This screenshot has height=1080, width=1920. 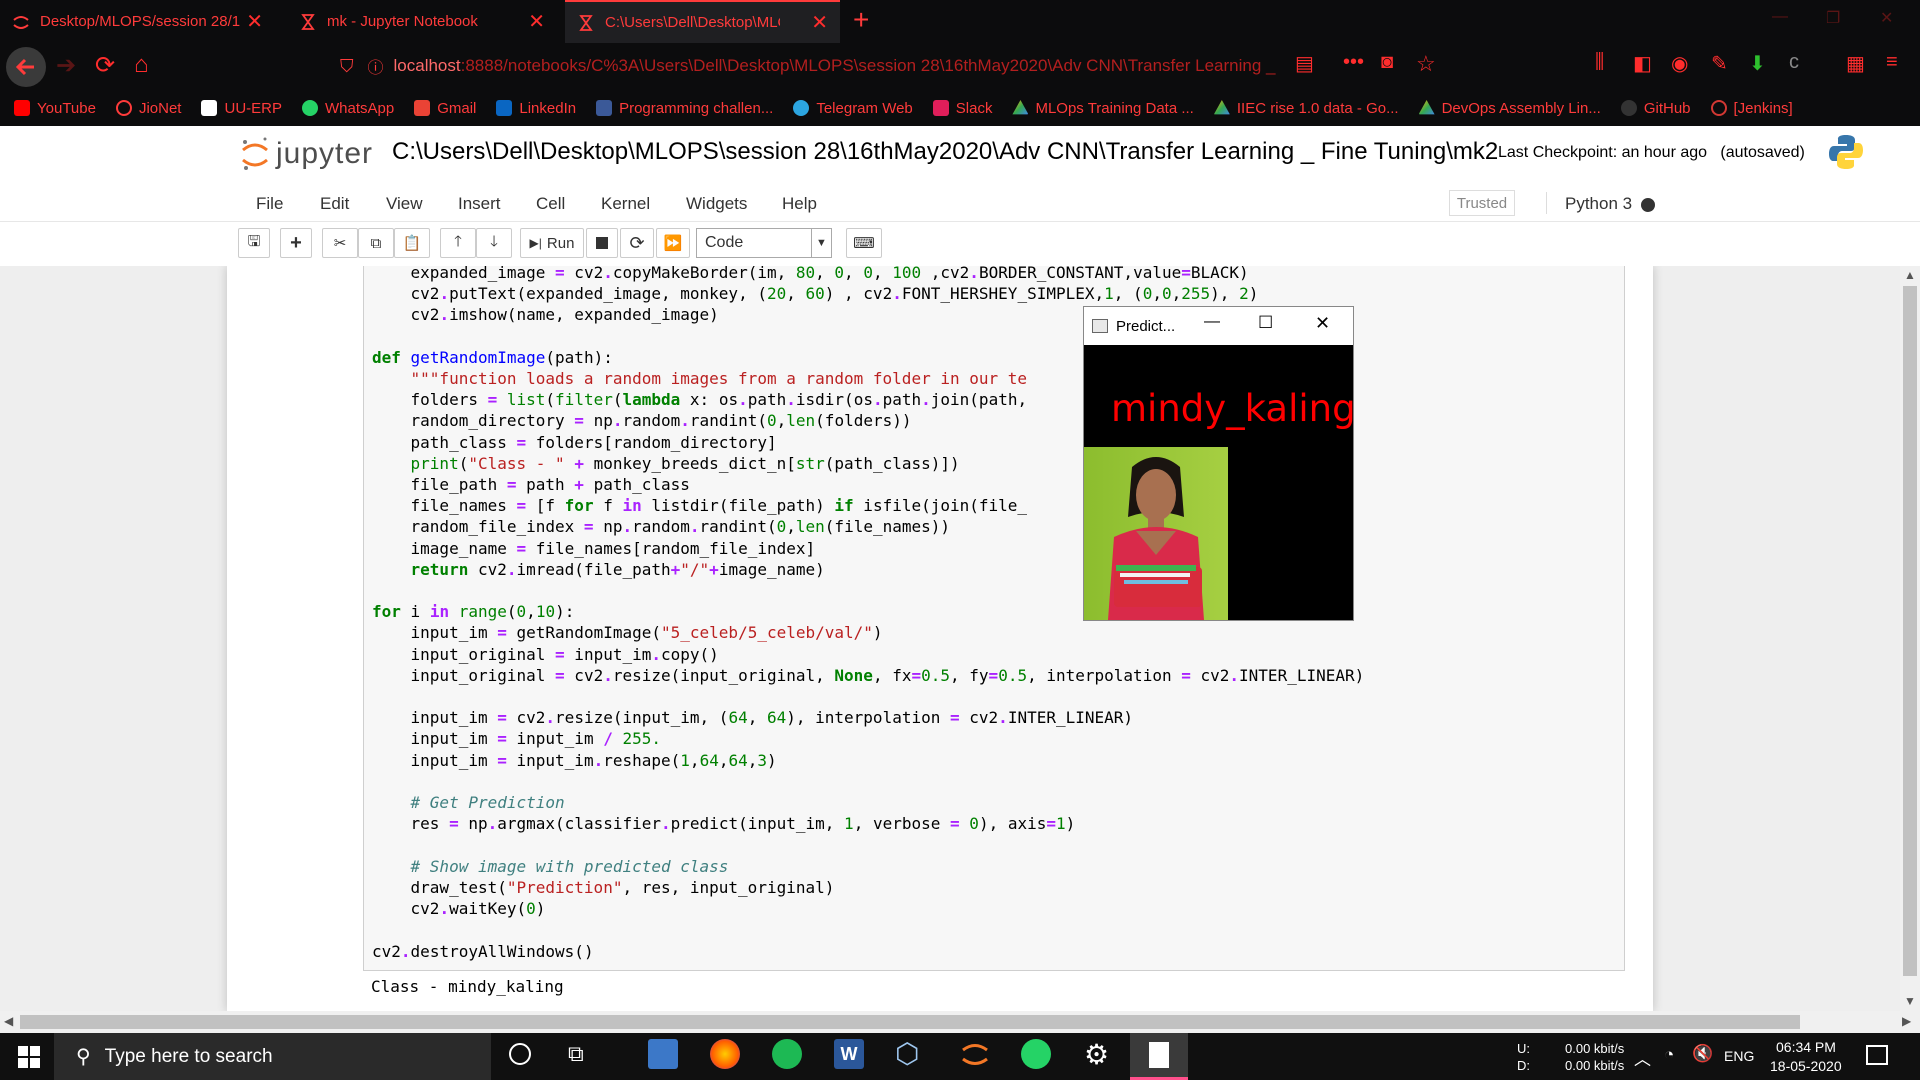 I want to click on paste-button: 📋, so click(x=412, y=243).